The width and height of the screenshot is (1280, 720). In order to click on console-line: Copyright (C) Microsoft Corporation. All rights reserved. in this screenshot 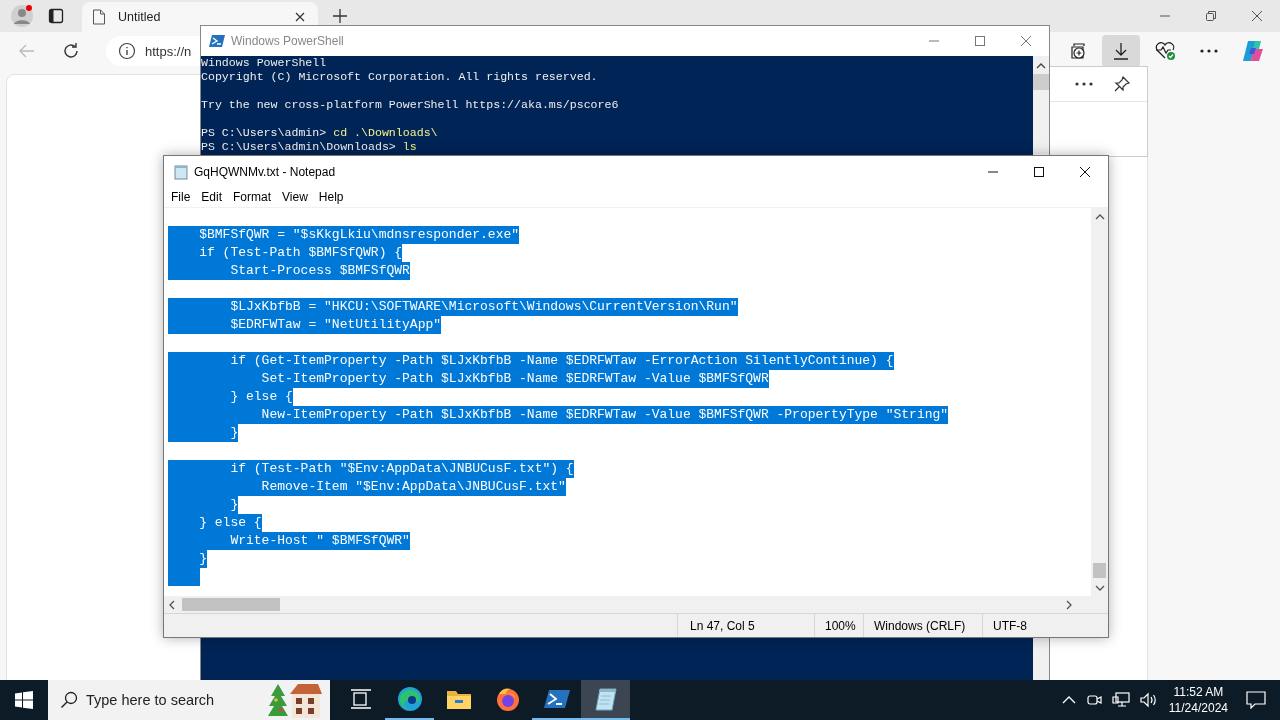, I will do `click(399, 76)`.